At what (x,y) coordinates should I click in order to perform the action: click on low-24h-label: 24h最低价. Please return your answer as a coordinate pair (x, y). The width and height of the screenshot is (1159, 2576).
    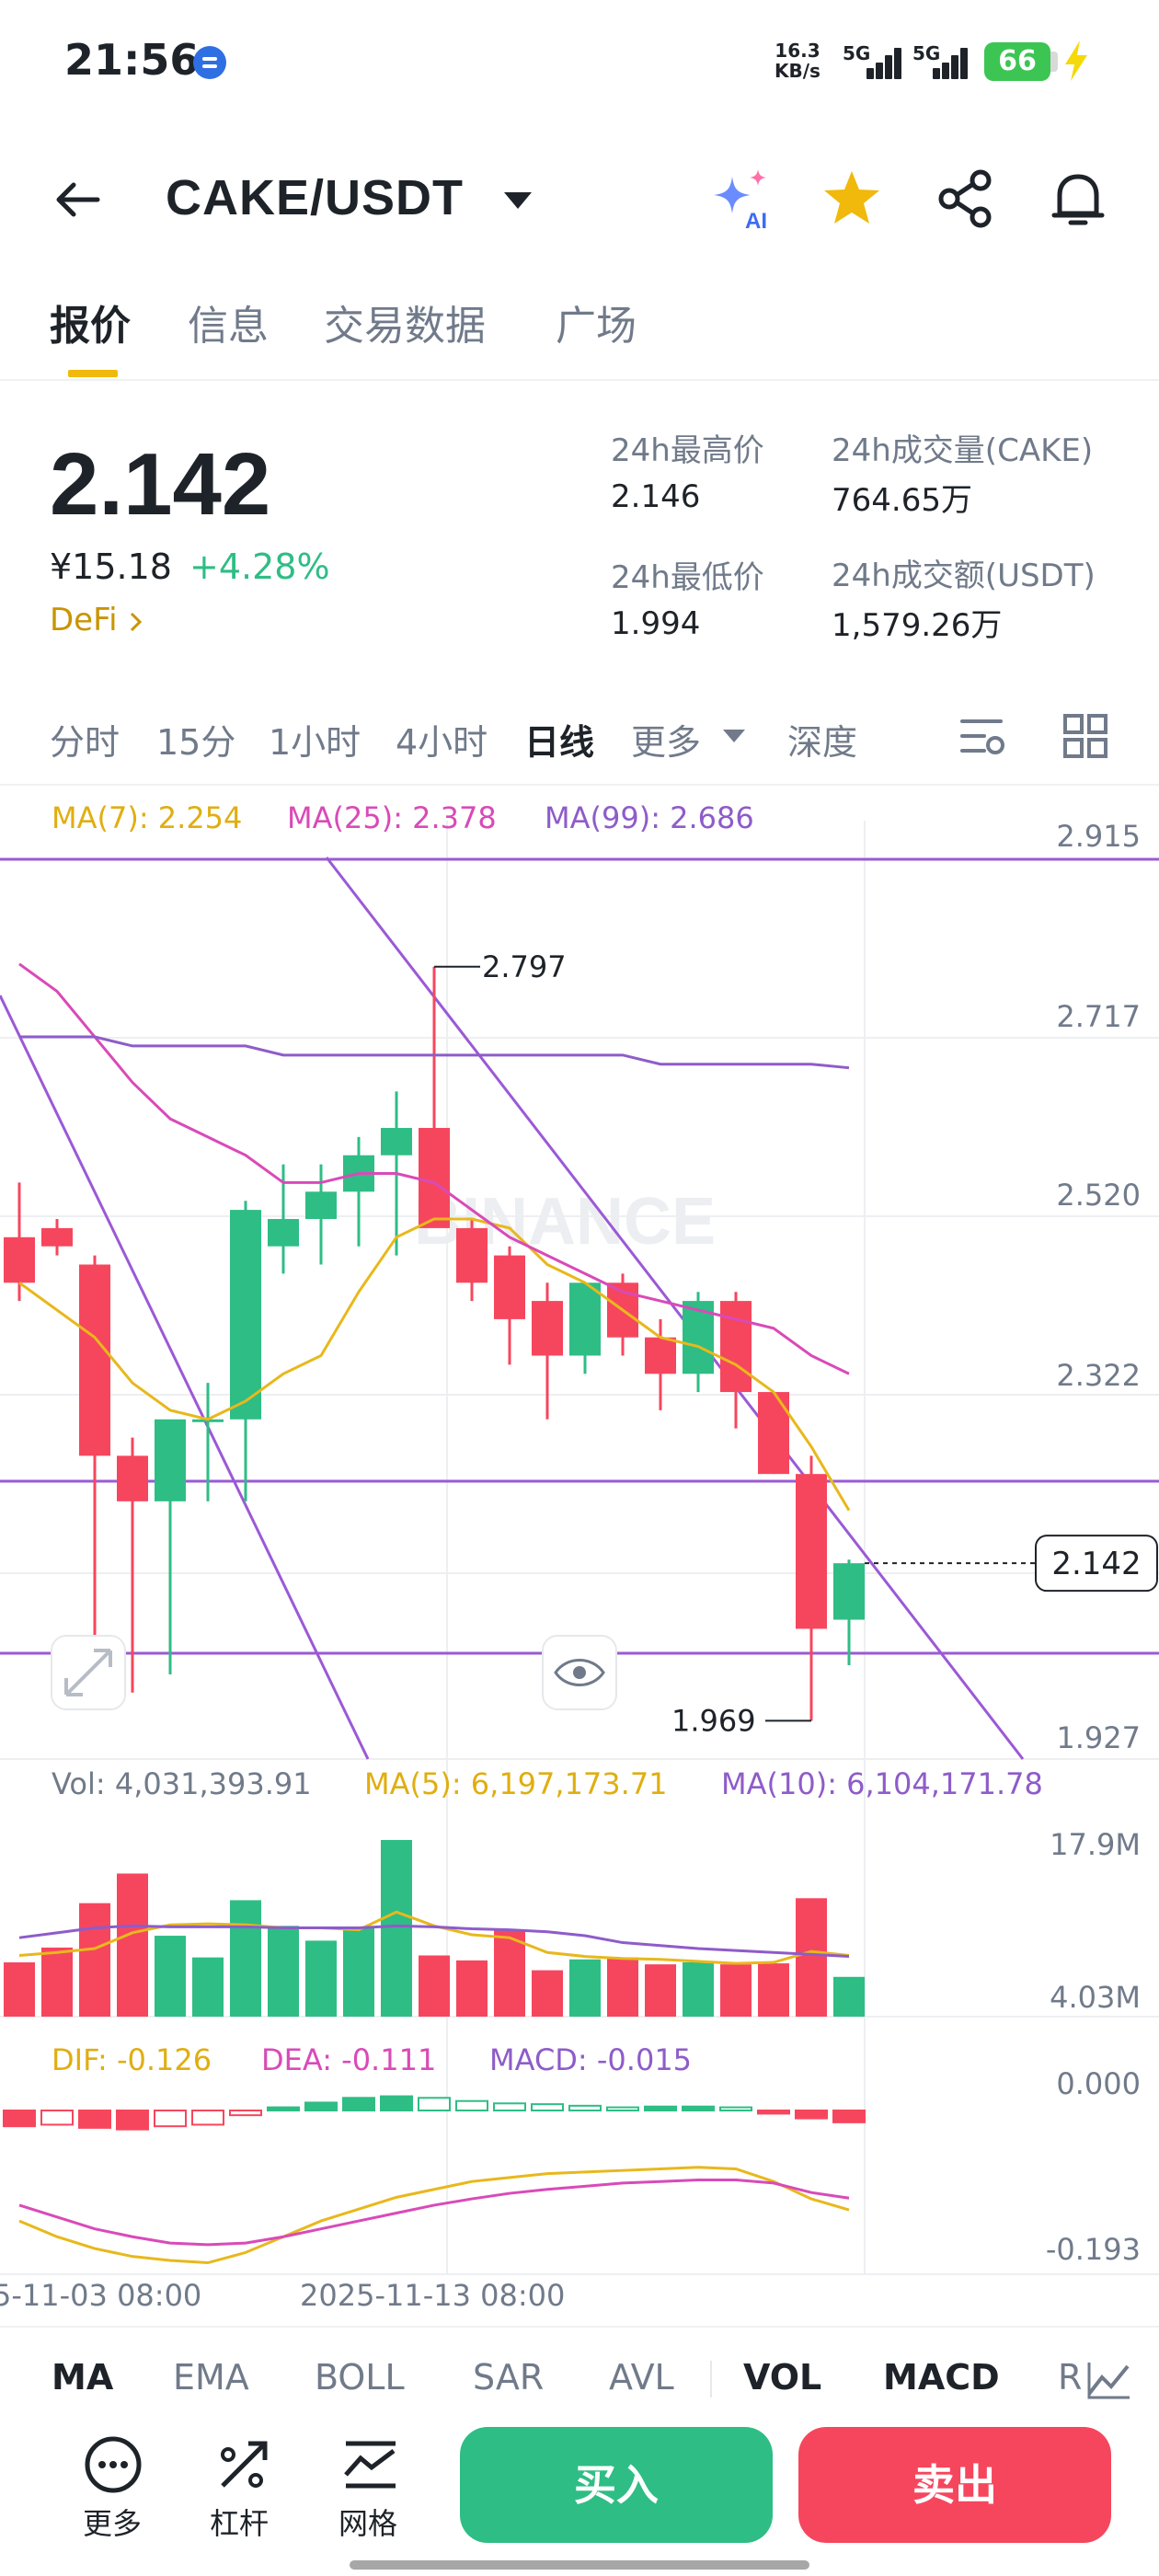
    Looking at the image, I should click on (687, 577).